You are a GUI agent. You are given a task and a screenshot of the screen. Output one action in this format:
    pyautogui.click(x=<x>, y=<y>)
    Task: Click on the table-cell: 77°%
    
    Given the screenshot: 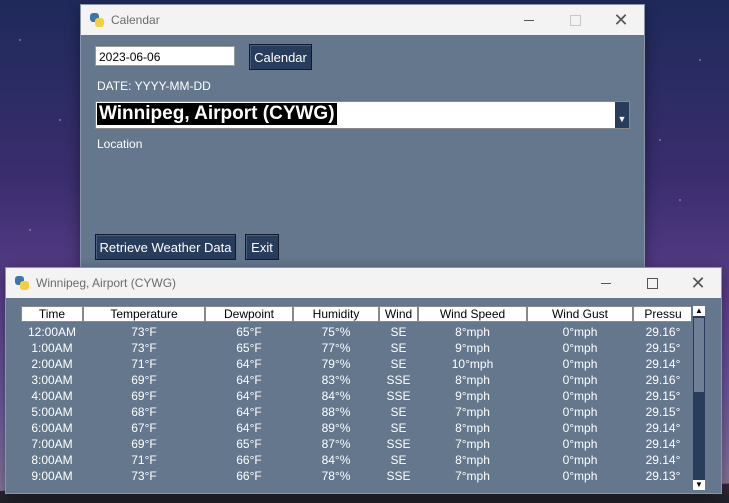 What is the action you would take?
    pyautogui.click(x=336, y=348)
    